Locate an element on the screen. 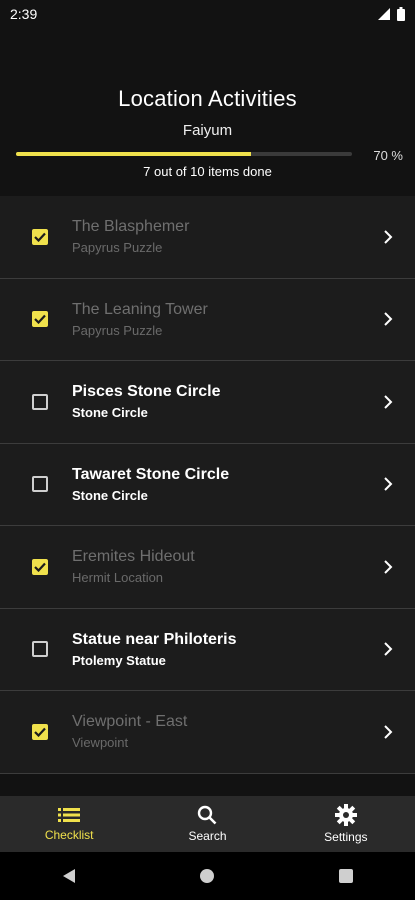  activity-row: The Blasphemer Papyrus Puzzle is located at coordinates (207, 237).